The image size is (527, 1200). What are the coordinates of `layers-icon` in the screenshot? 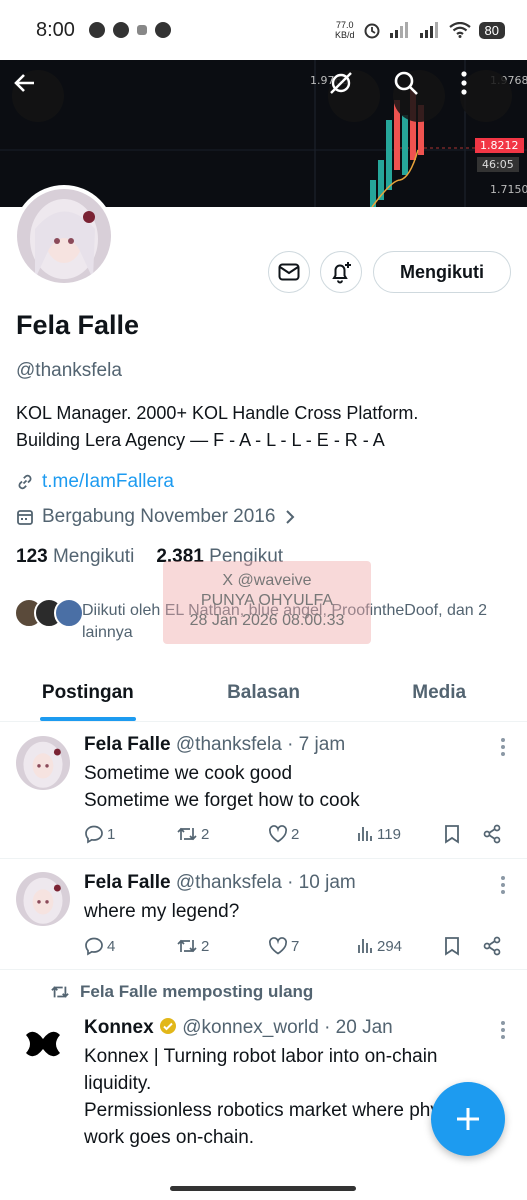 It's located at (141, 30).